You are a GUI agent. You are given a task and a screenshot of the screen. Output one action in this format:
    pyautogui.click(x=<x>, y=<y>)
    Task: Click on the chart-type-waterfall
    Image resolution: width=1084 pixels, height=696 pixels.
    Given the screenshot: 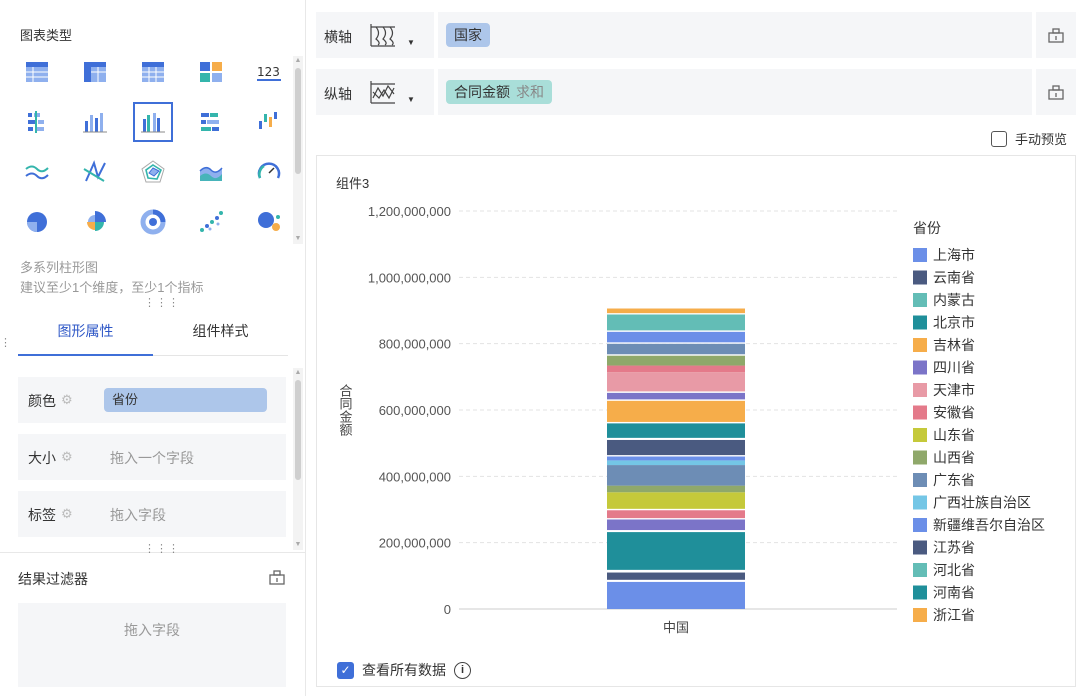 What is the action you would take?
    pyautogui.click(x=269, y=122)
    